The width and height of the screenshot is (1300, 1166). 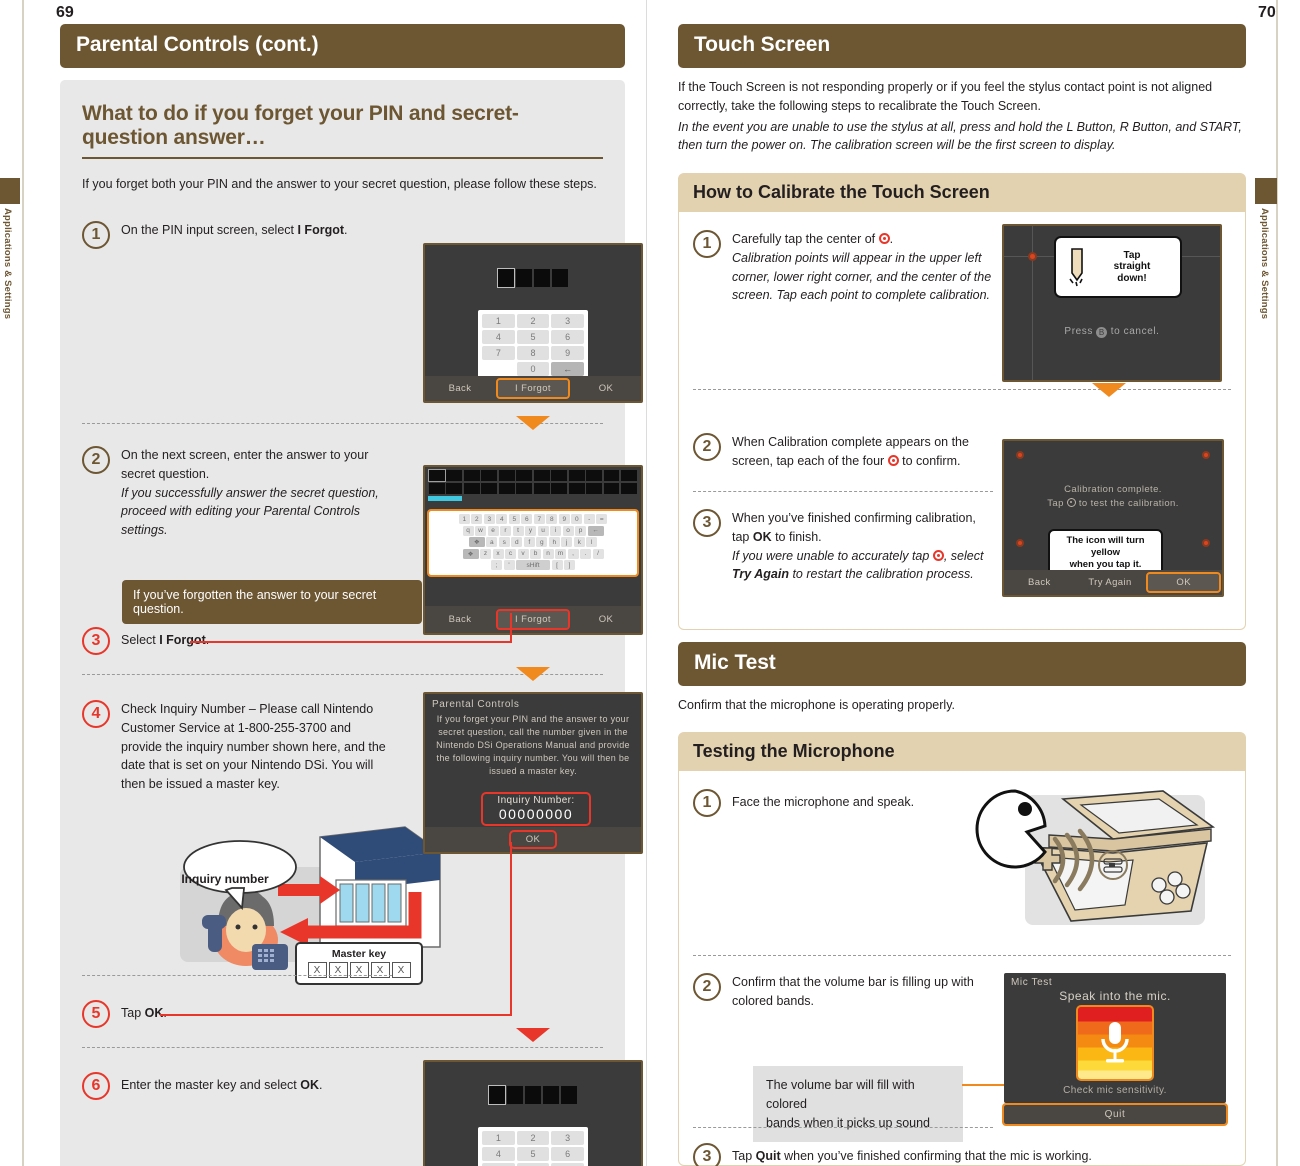 What do you see at coordinates (555, 530) in the screenshot?
I see `keyboard-key: i` at bounding box center [555, 530].